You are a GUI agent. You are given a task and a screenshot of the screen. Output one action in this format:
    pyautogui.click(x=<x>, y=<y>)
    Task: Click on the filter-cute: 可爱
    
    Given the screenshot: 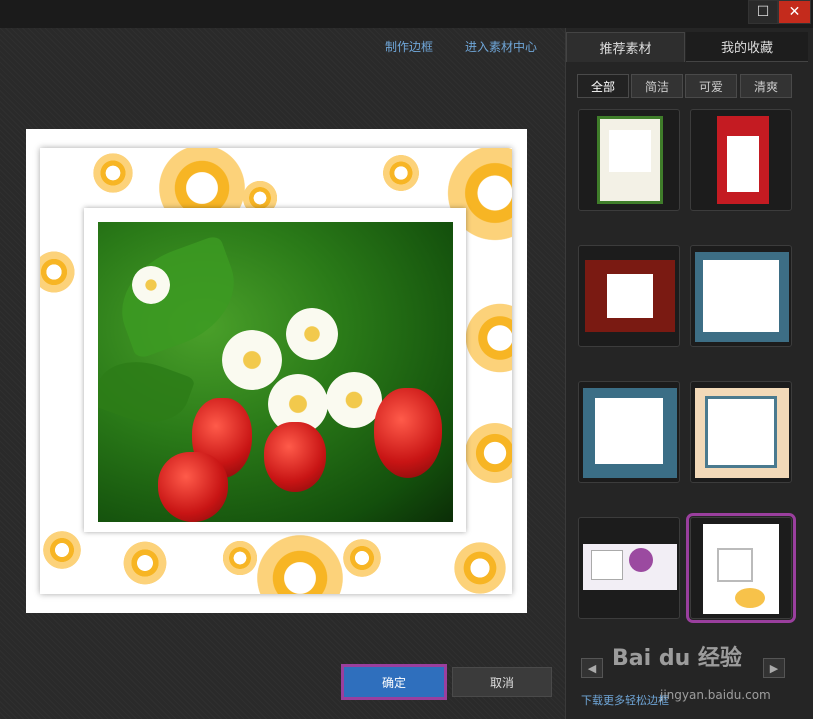 What is the action you would take?
    pyautogui.click(x=711, y=86)
    